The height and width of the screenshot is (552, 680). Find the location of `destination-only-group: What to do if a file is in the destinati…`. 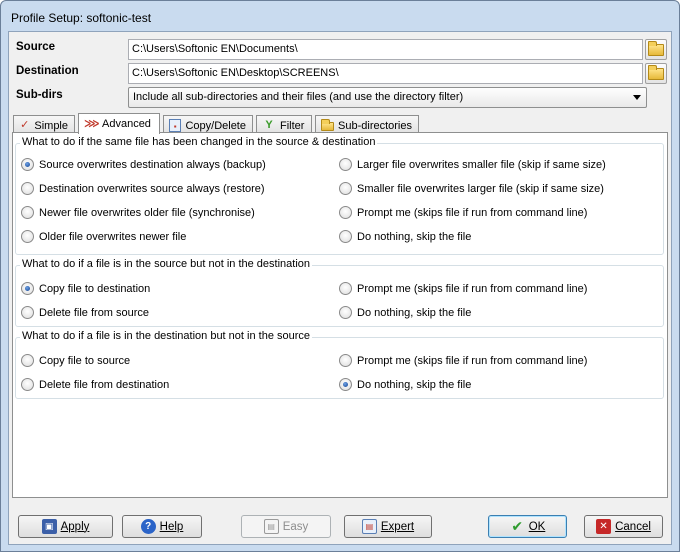

destination-only-group: What to do if a file is in the destinati… is located at coordinates (339, 364).